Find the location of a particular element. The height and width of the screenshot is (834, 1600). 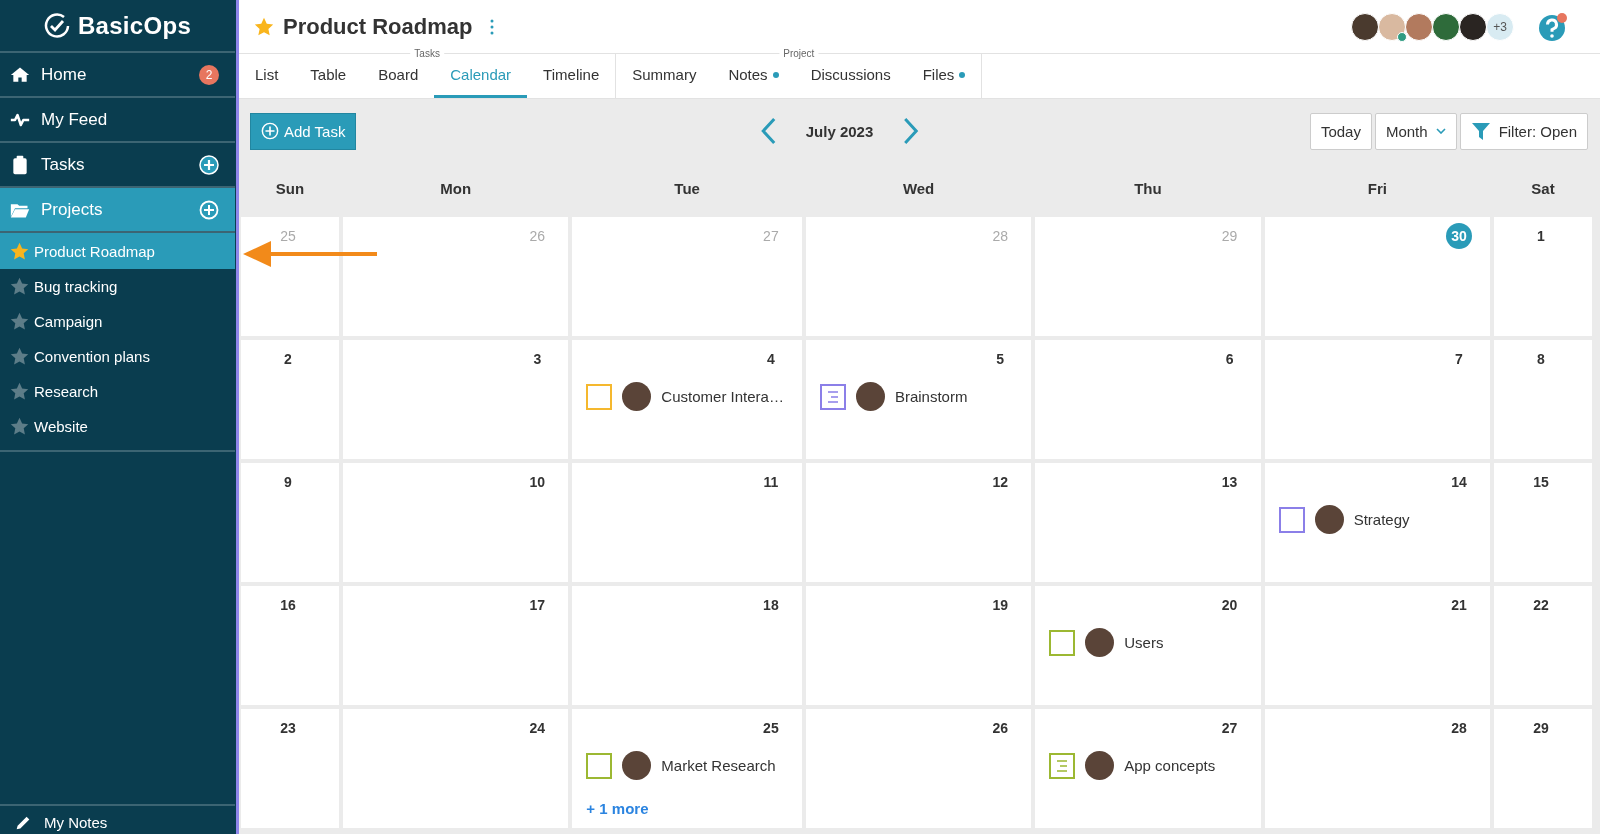

task-title: Users is located at coordinates (1144, 642).